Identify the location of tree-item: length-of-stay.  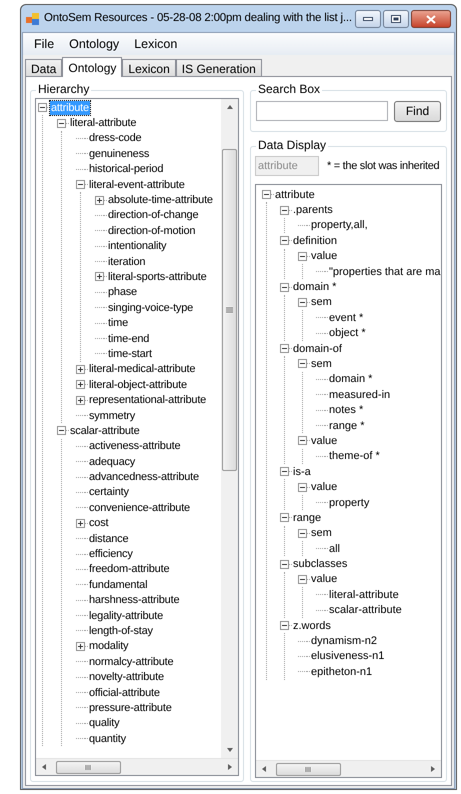
(121, 631).